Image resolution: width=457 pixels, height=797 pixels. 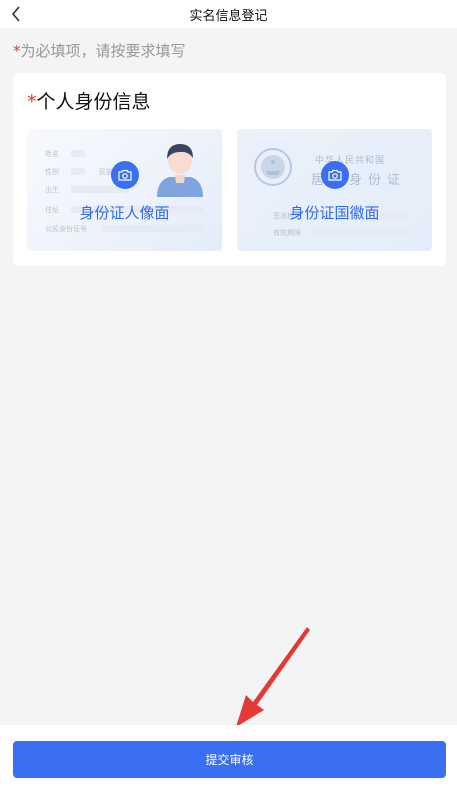 I want to click on section-title: *个人身份信息, so click(x=89, y=100).